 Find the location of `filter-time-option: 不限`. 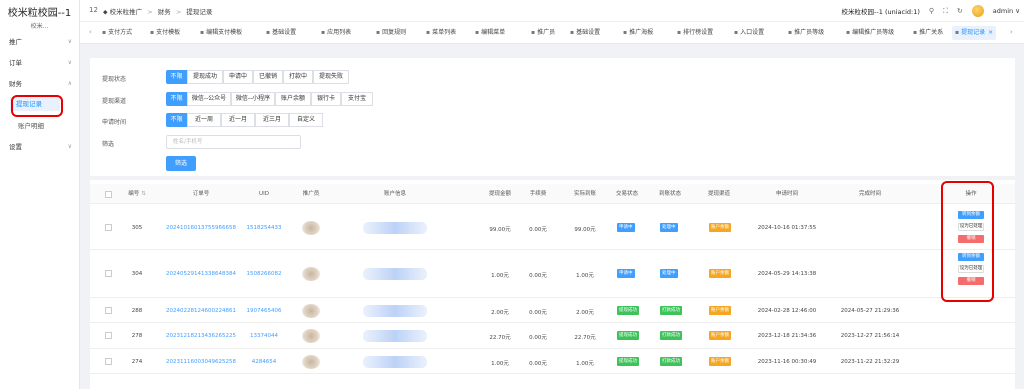

filter-time-option: 不限 is located at coordinates (176, 120).